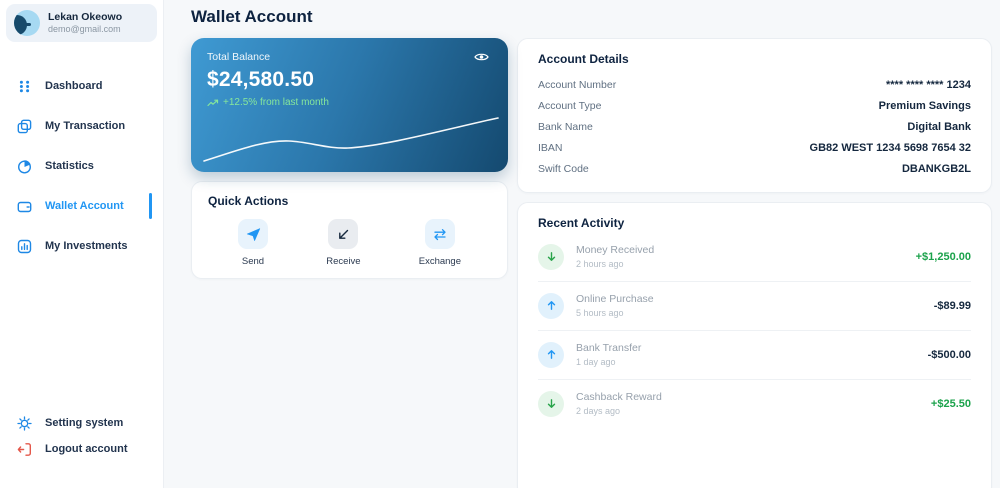 The image size is (1000, 488). I want to click on user-info: Lekan Okeowo demo@gmail.com, so click(85, 23).